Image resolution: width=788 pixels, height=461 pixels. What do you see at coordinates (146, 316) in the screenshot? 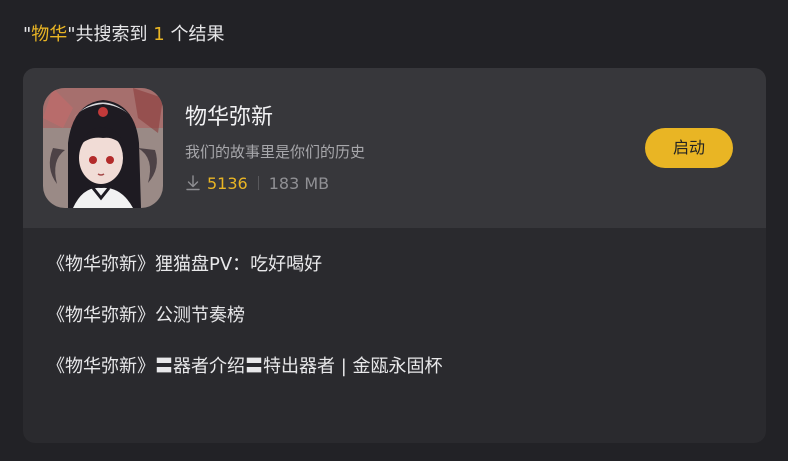
I see `news-item-2: 《物华弥新》公测节奏榜` at bounding box center [146, 316].